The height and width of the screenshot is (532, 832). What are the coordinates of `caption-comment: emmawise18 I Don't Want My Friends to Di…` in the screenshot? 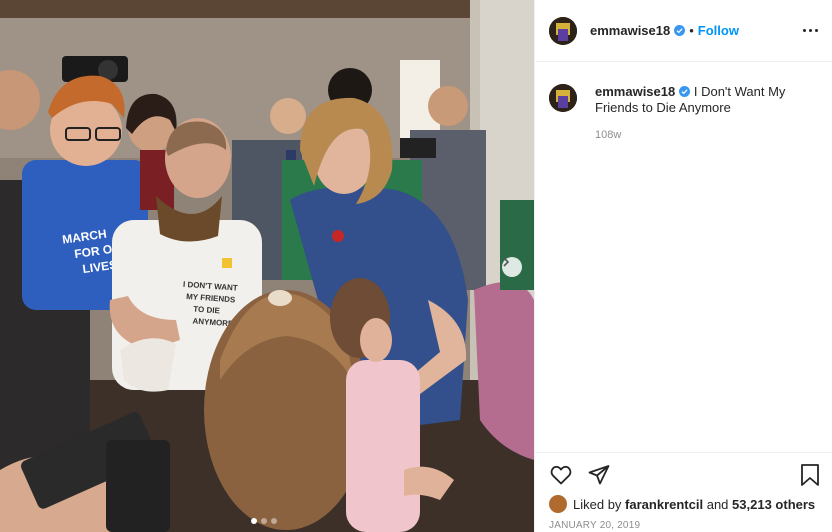 It's located at (684, 100).